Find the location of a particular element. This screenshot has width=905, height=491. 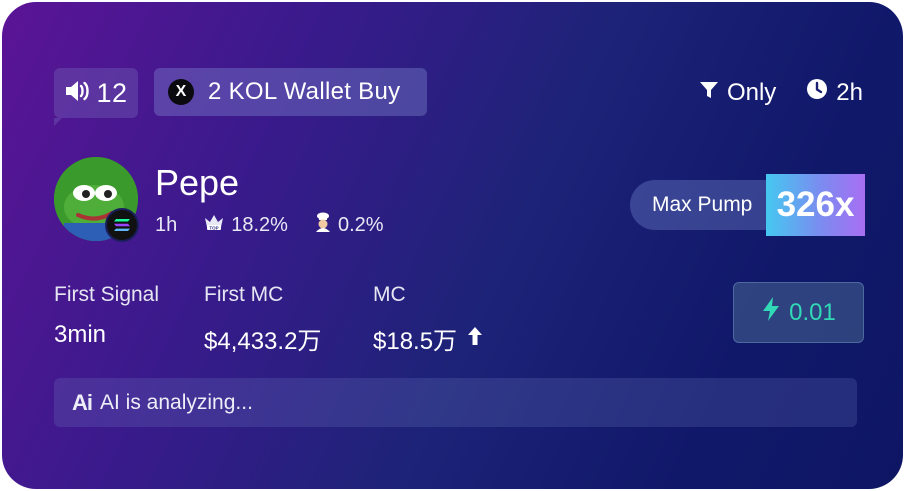

filter-only-label: Only is located at coordinates (751, 93).